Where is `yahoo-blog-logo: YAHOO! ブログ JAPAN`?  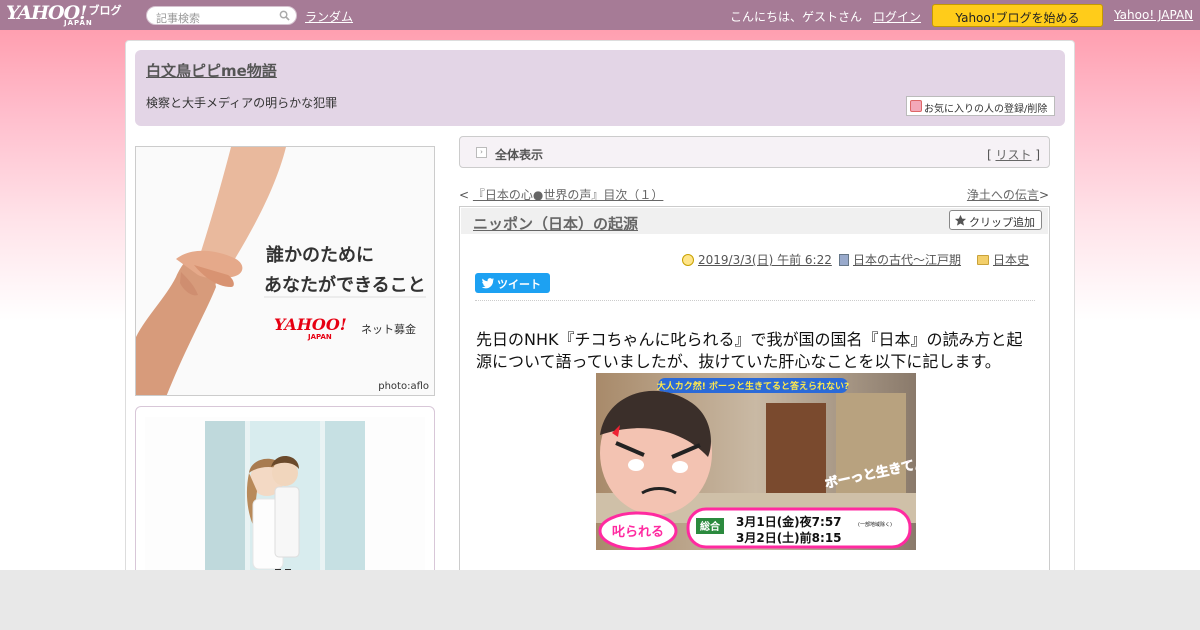
yahoo-blog-logo: YAHOO! ブログ JAPAN is located at coordinates (64, 14).